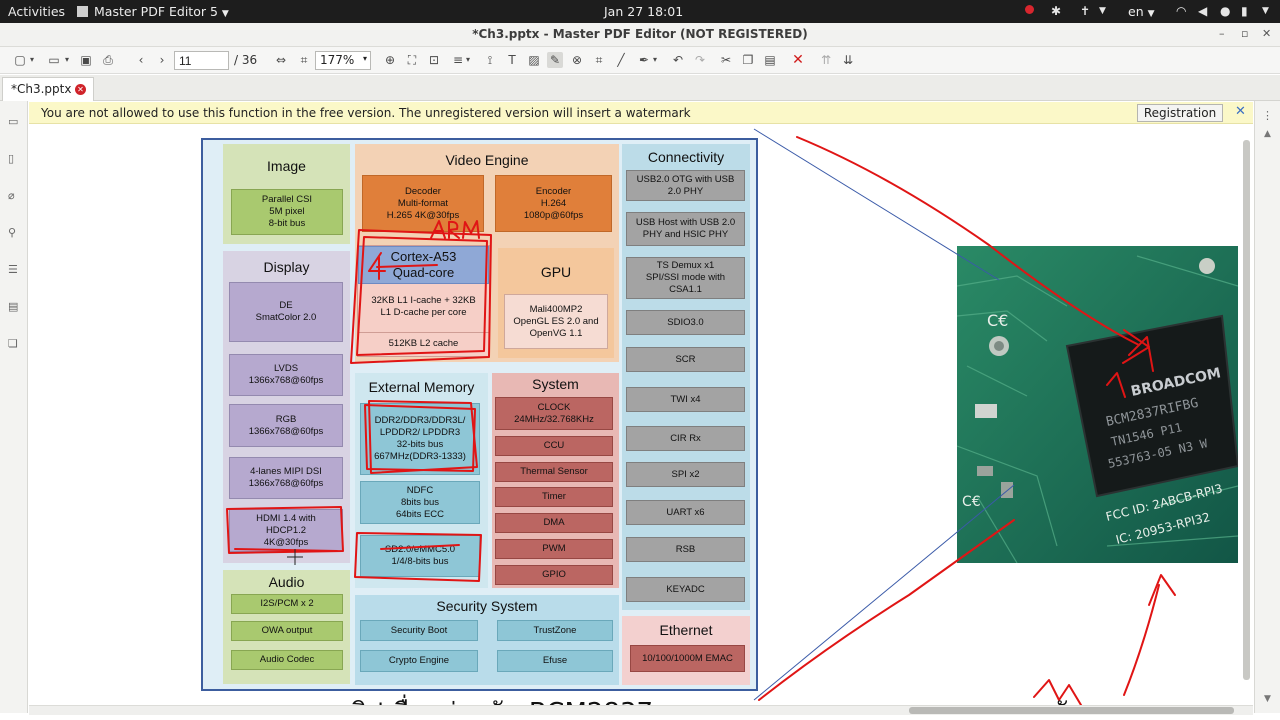 The width and height of the screenshot is (1280, 720). What do you see at coordinates (554, 472) in the screenshot?
I see `diagram-block: Thermal Sensor` at bounding box center [554, 472].